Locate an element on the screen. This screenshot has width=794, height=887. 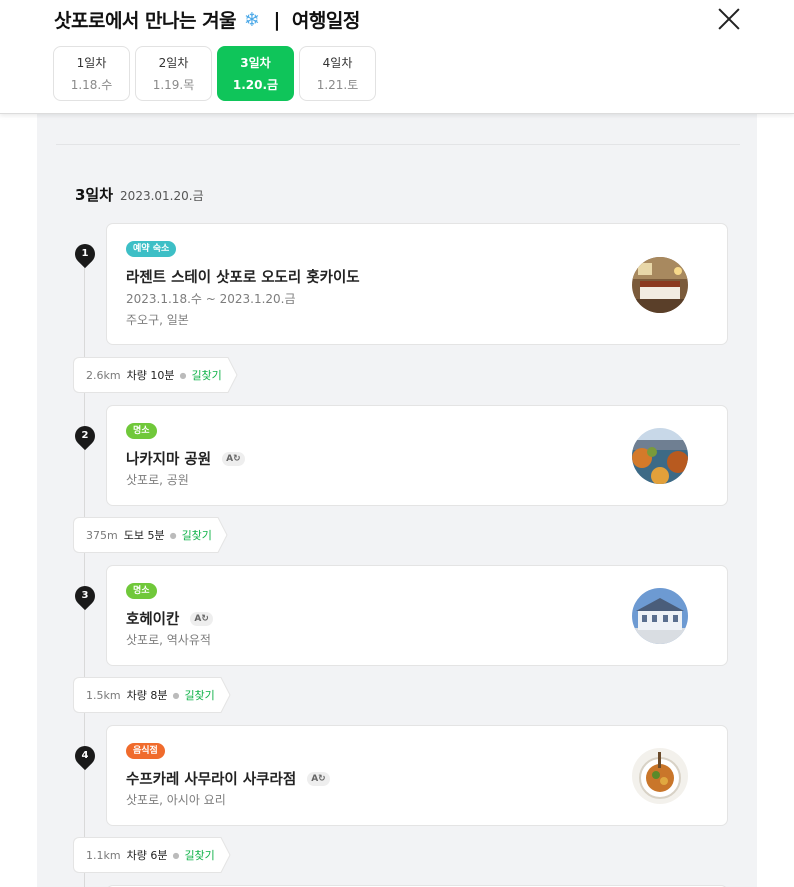
timeline-line is located at coordinates (84, 570).